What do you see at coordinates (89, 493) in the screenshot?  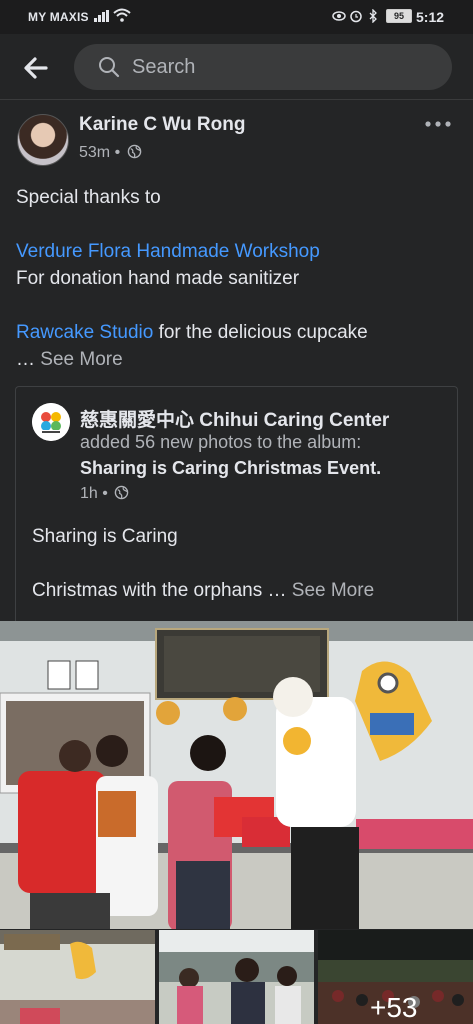 I see `shared-time: 1h` at bounding box center [89, 493].